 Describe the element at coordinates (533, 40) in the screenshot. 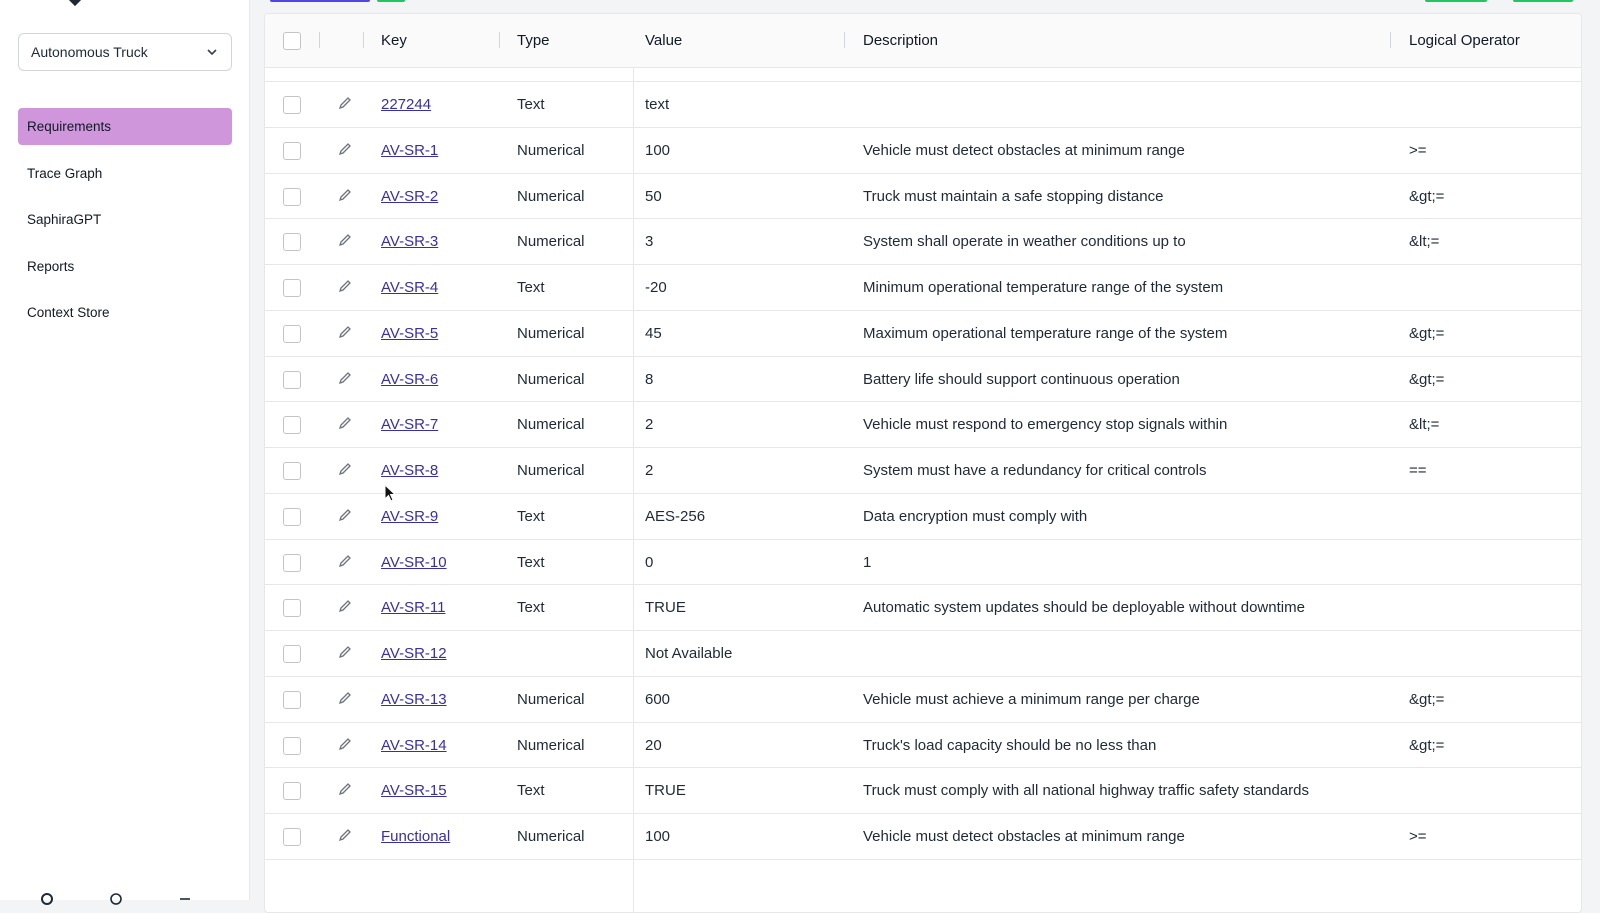

I see `header-type: Type` at that location.